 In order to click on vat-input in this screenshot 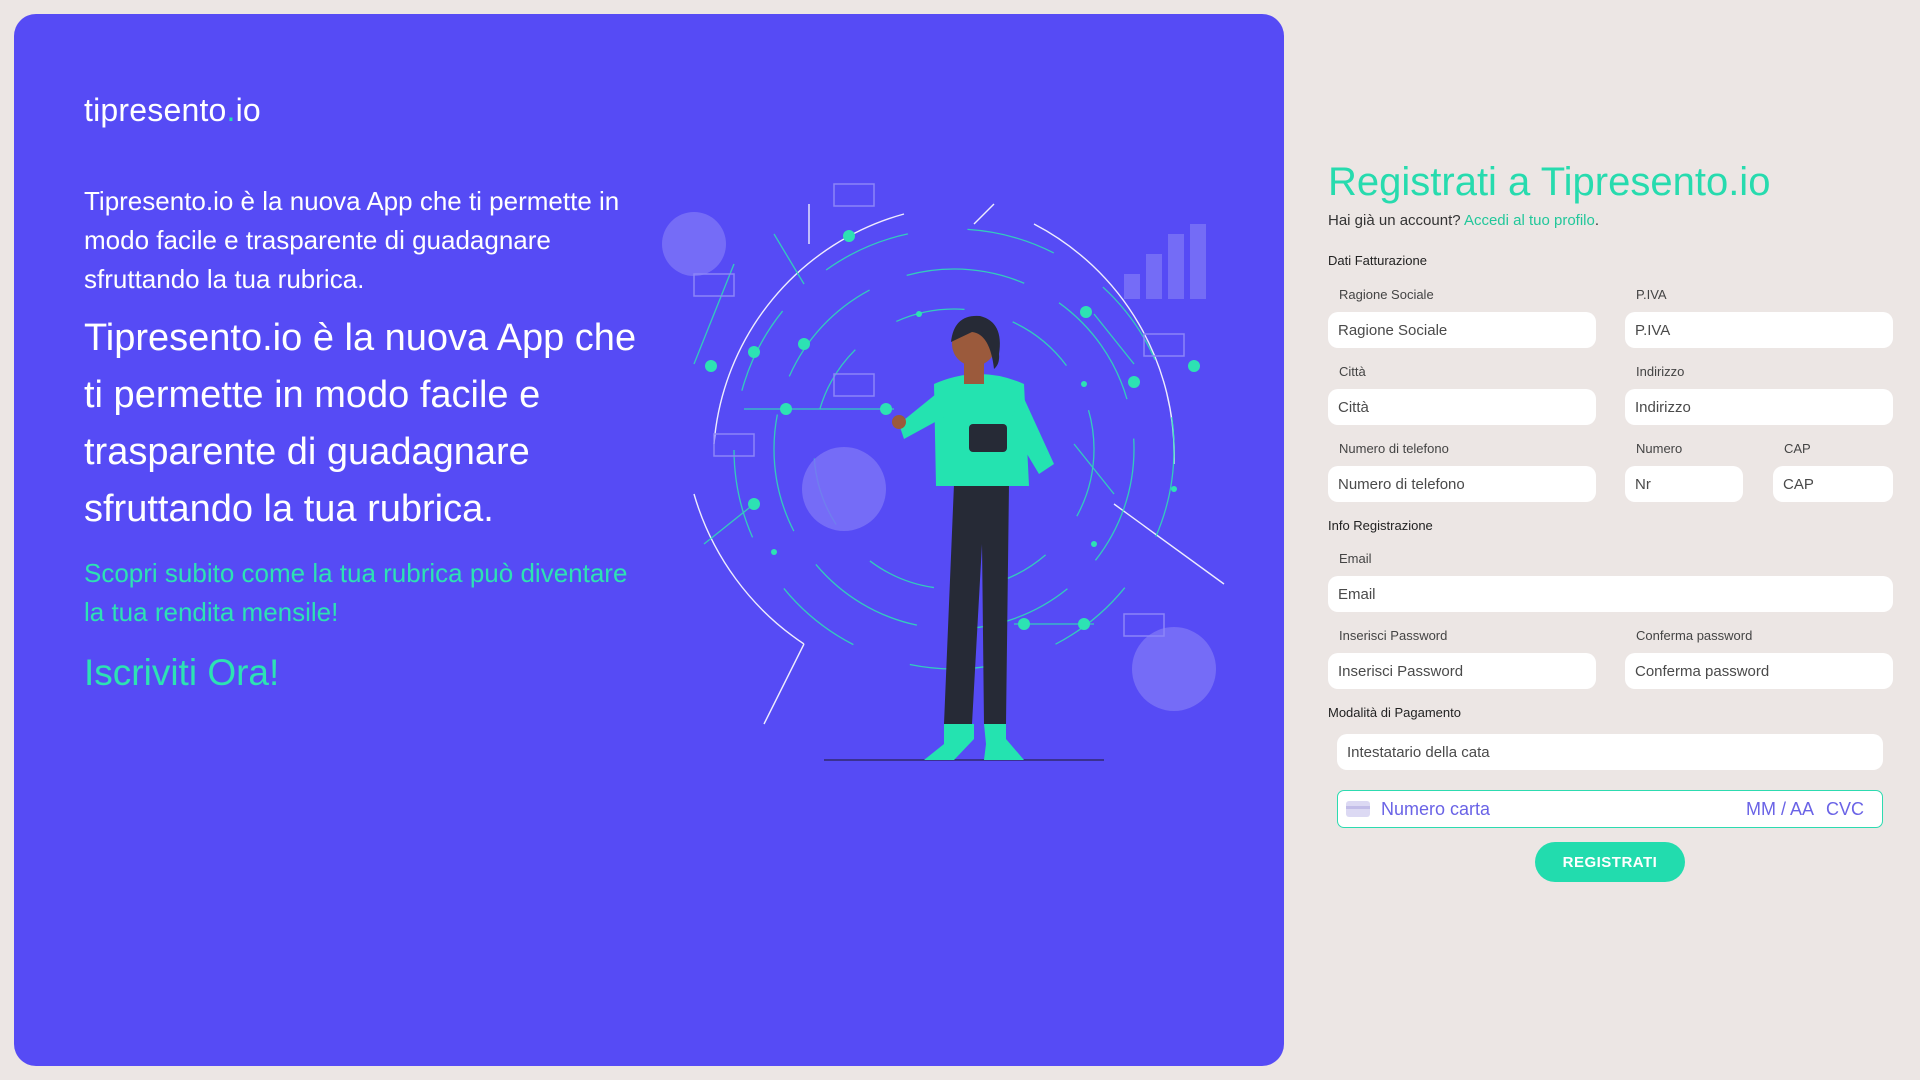, I will do `click(1759, 330)`.